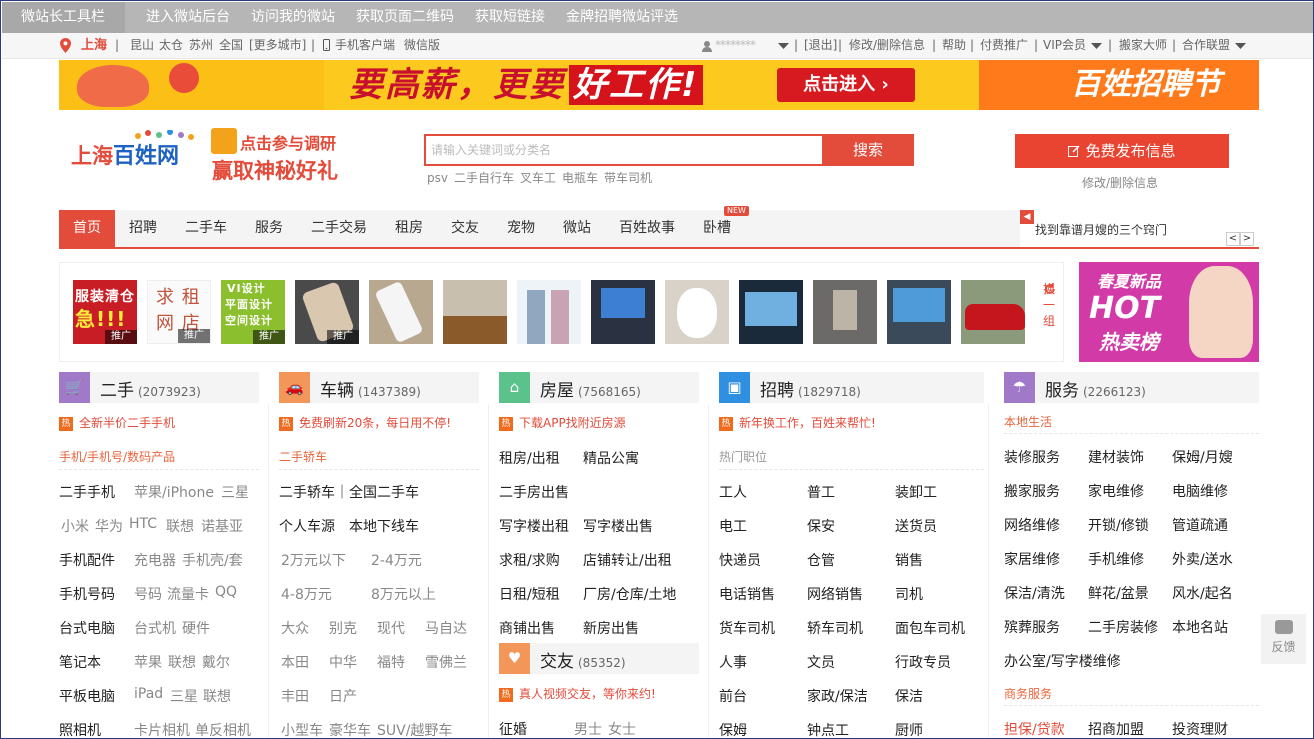 The image size is (1314, 739). What do you see at coordinates (733, 662) in the screenshot?
I see `category-link: 人事` at bounding box center [733, 662].